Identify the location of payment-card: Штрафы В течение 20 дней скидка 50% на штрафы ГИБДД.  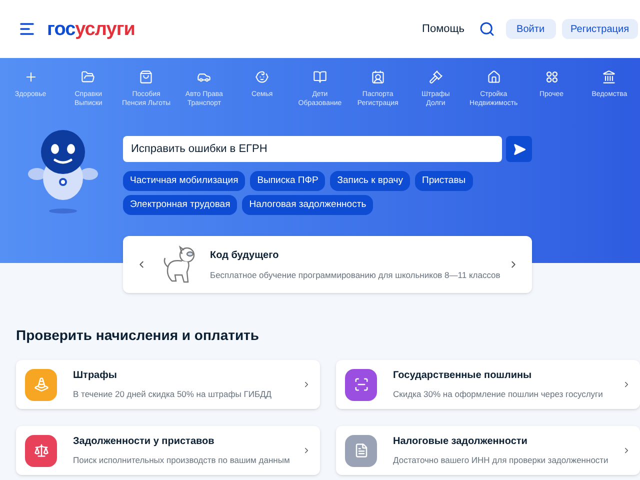
(168, 384).